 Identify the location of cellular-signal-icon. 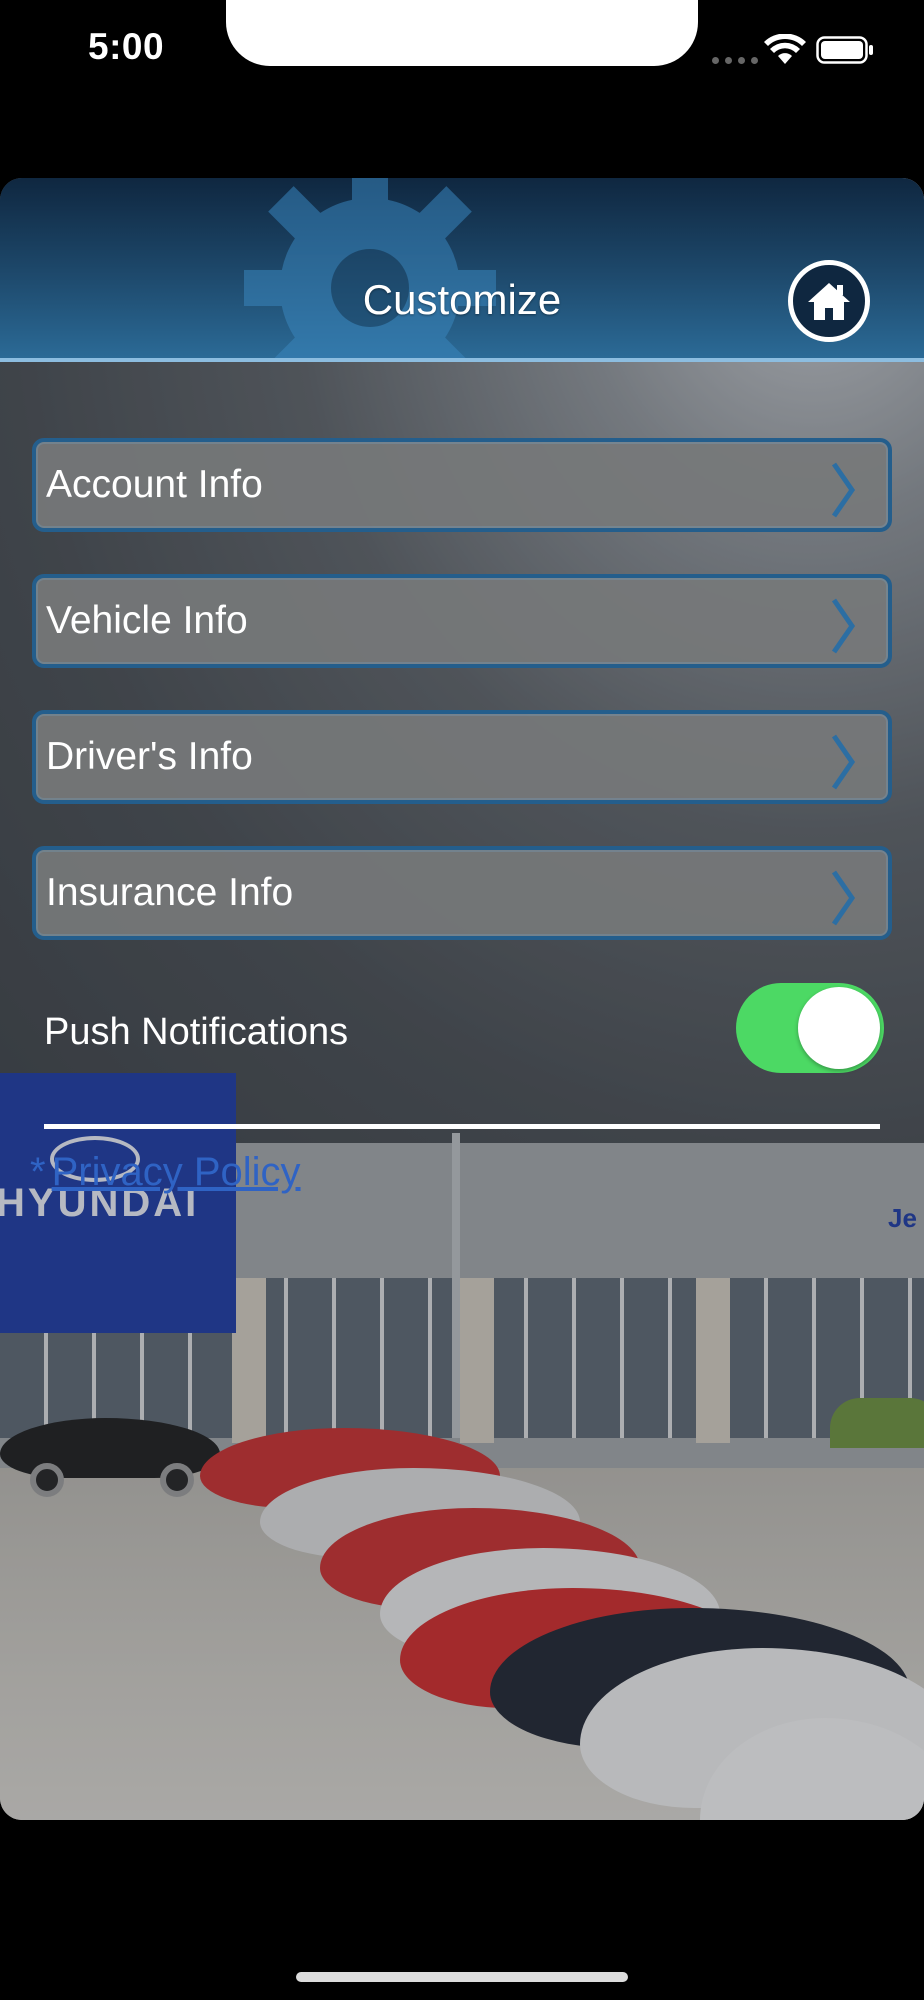
(735, 60).